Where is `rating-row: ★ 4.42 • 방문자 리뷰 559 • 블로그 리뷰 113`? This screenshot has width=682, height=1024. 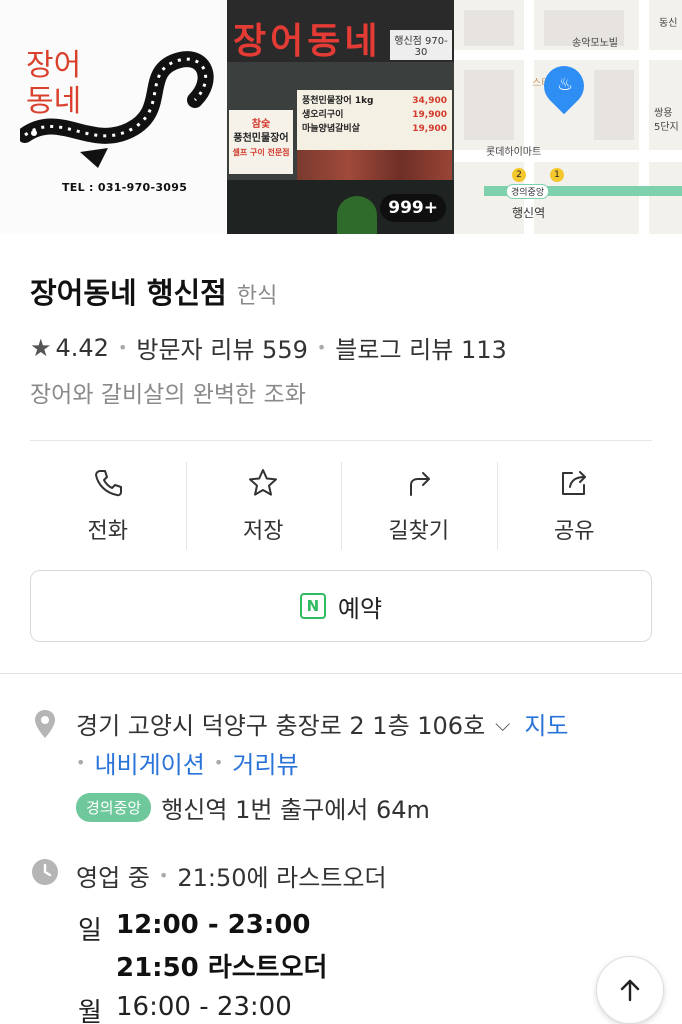
rating-row: ★ 4.42 • 방문자 리뷰 559 • 블로그 리뷰 113 is located at coordinates (268, 347).